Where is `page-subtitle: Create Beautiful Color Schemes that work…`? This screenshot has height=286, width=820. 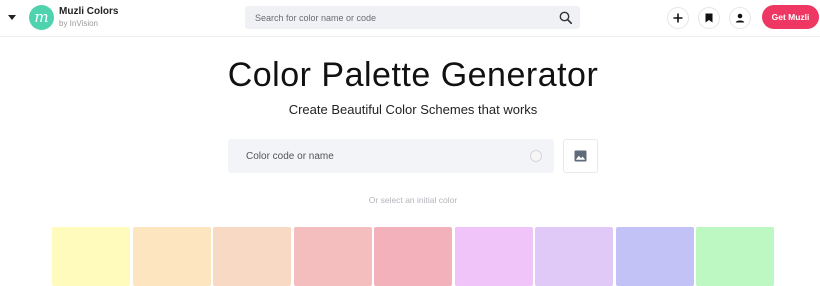 page-subtitle: Create Beautiful Color Schemes that work… is located at coordinates (413, 109).